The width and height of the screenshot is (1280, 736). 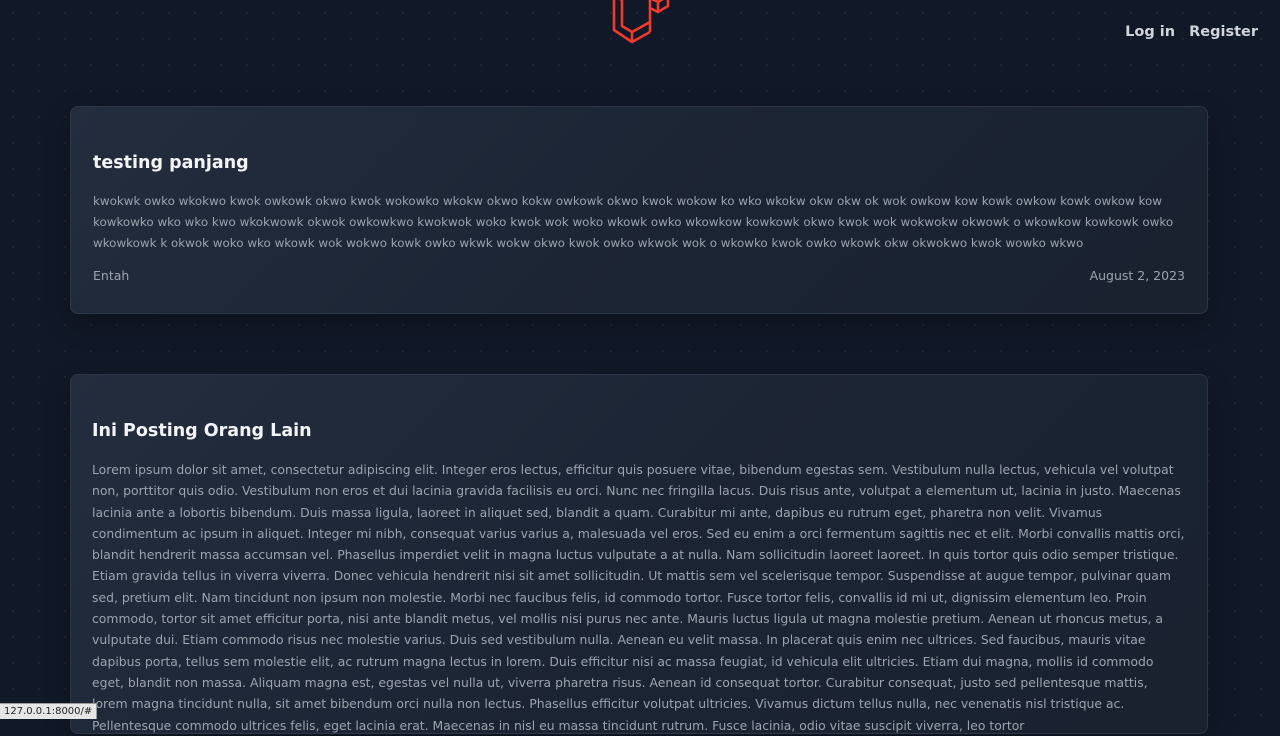 I want to click on laravel-logo-icon, so click(x=639, y=24).